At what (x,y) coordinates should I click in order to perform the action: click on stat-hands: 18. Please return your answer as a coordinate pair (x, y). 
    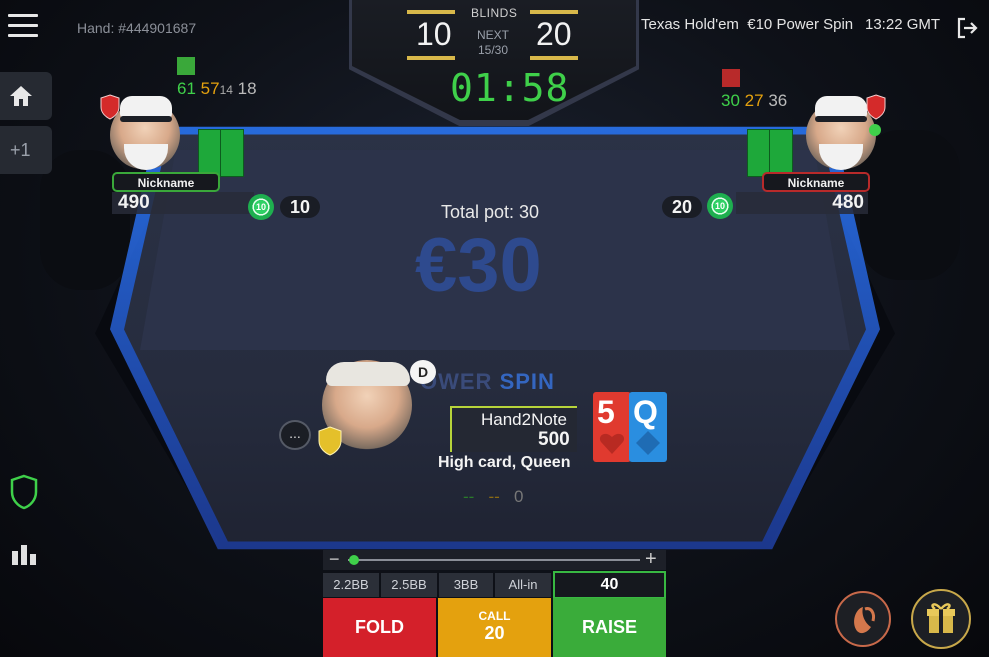
    Looking at the image, I should click on (247, 88).